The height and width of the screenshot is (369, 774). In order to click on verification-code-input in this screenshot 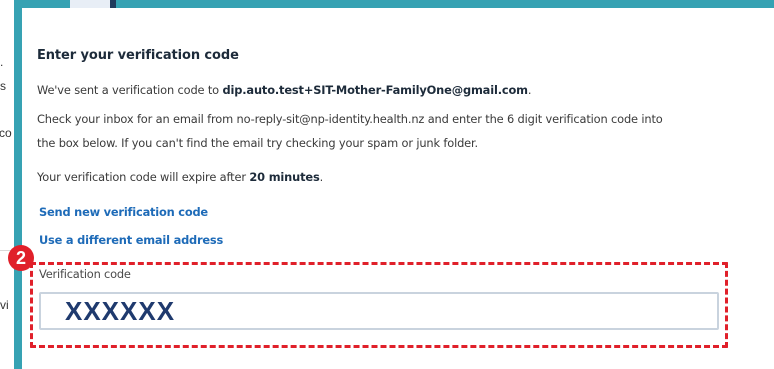, I will do `click(379, 311)`.